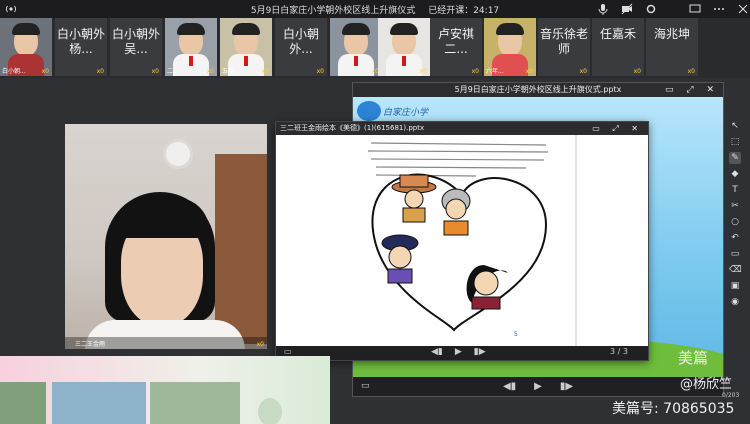 This screenshot has height=424, width=750. I want to click on participant-tile: 卢安祺二... x0, so click(456, 47).